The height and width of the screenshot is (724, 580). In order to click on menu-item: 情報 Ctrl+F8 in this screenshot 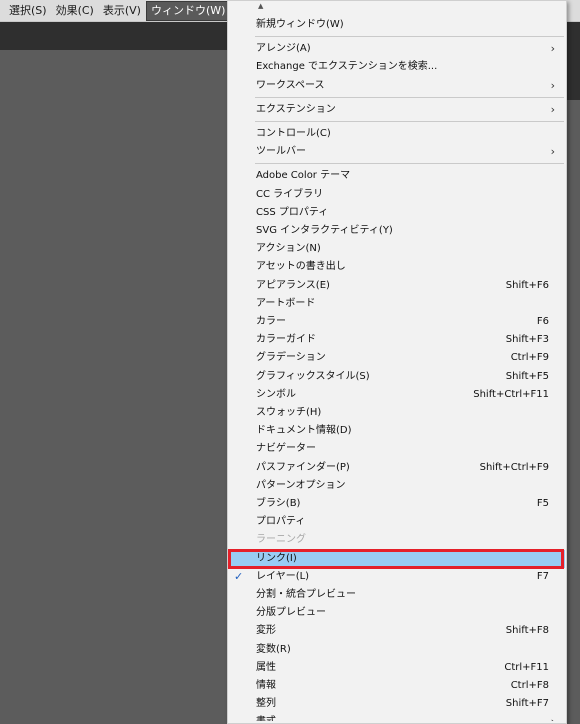, I will do `click(397, 686)`.